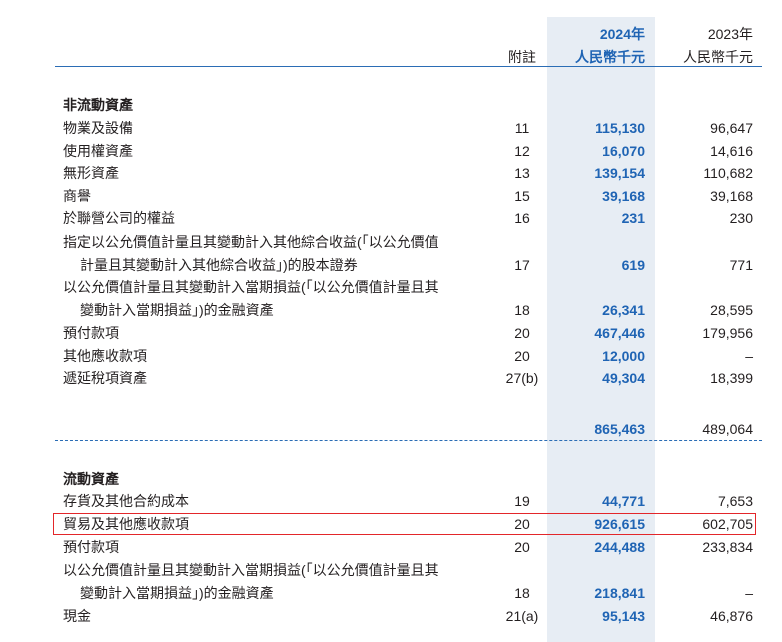  What do you see at coordinates (731, 310) in the screenshot?
I see `row-value-2023: 28,595` at bounding box center [731, 310].